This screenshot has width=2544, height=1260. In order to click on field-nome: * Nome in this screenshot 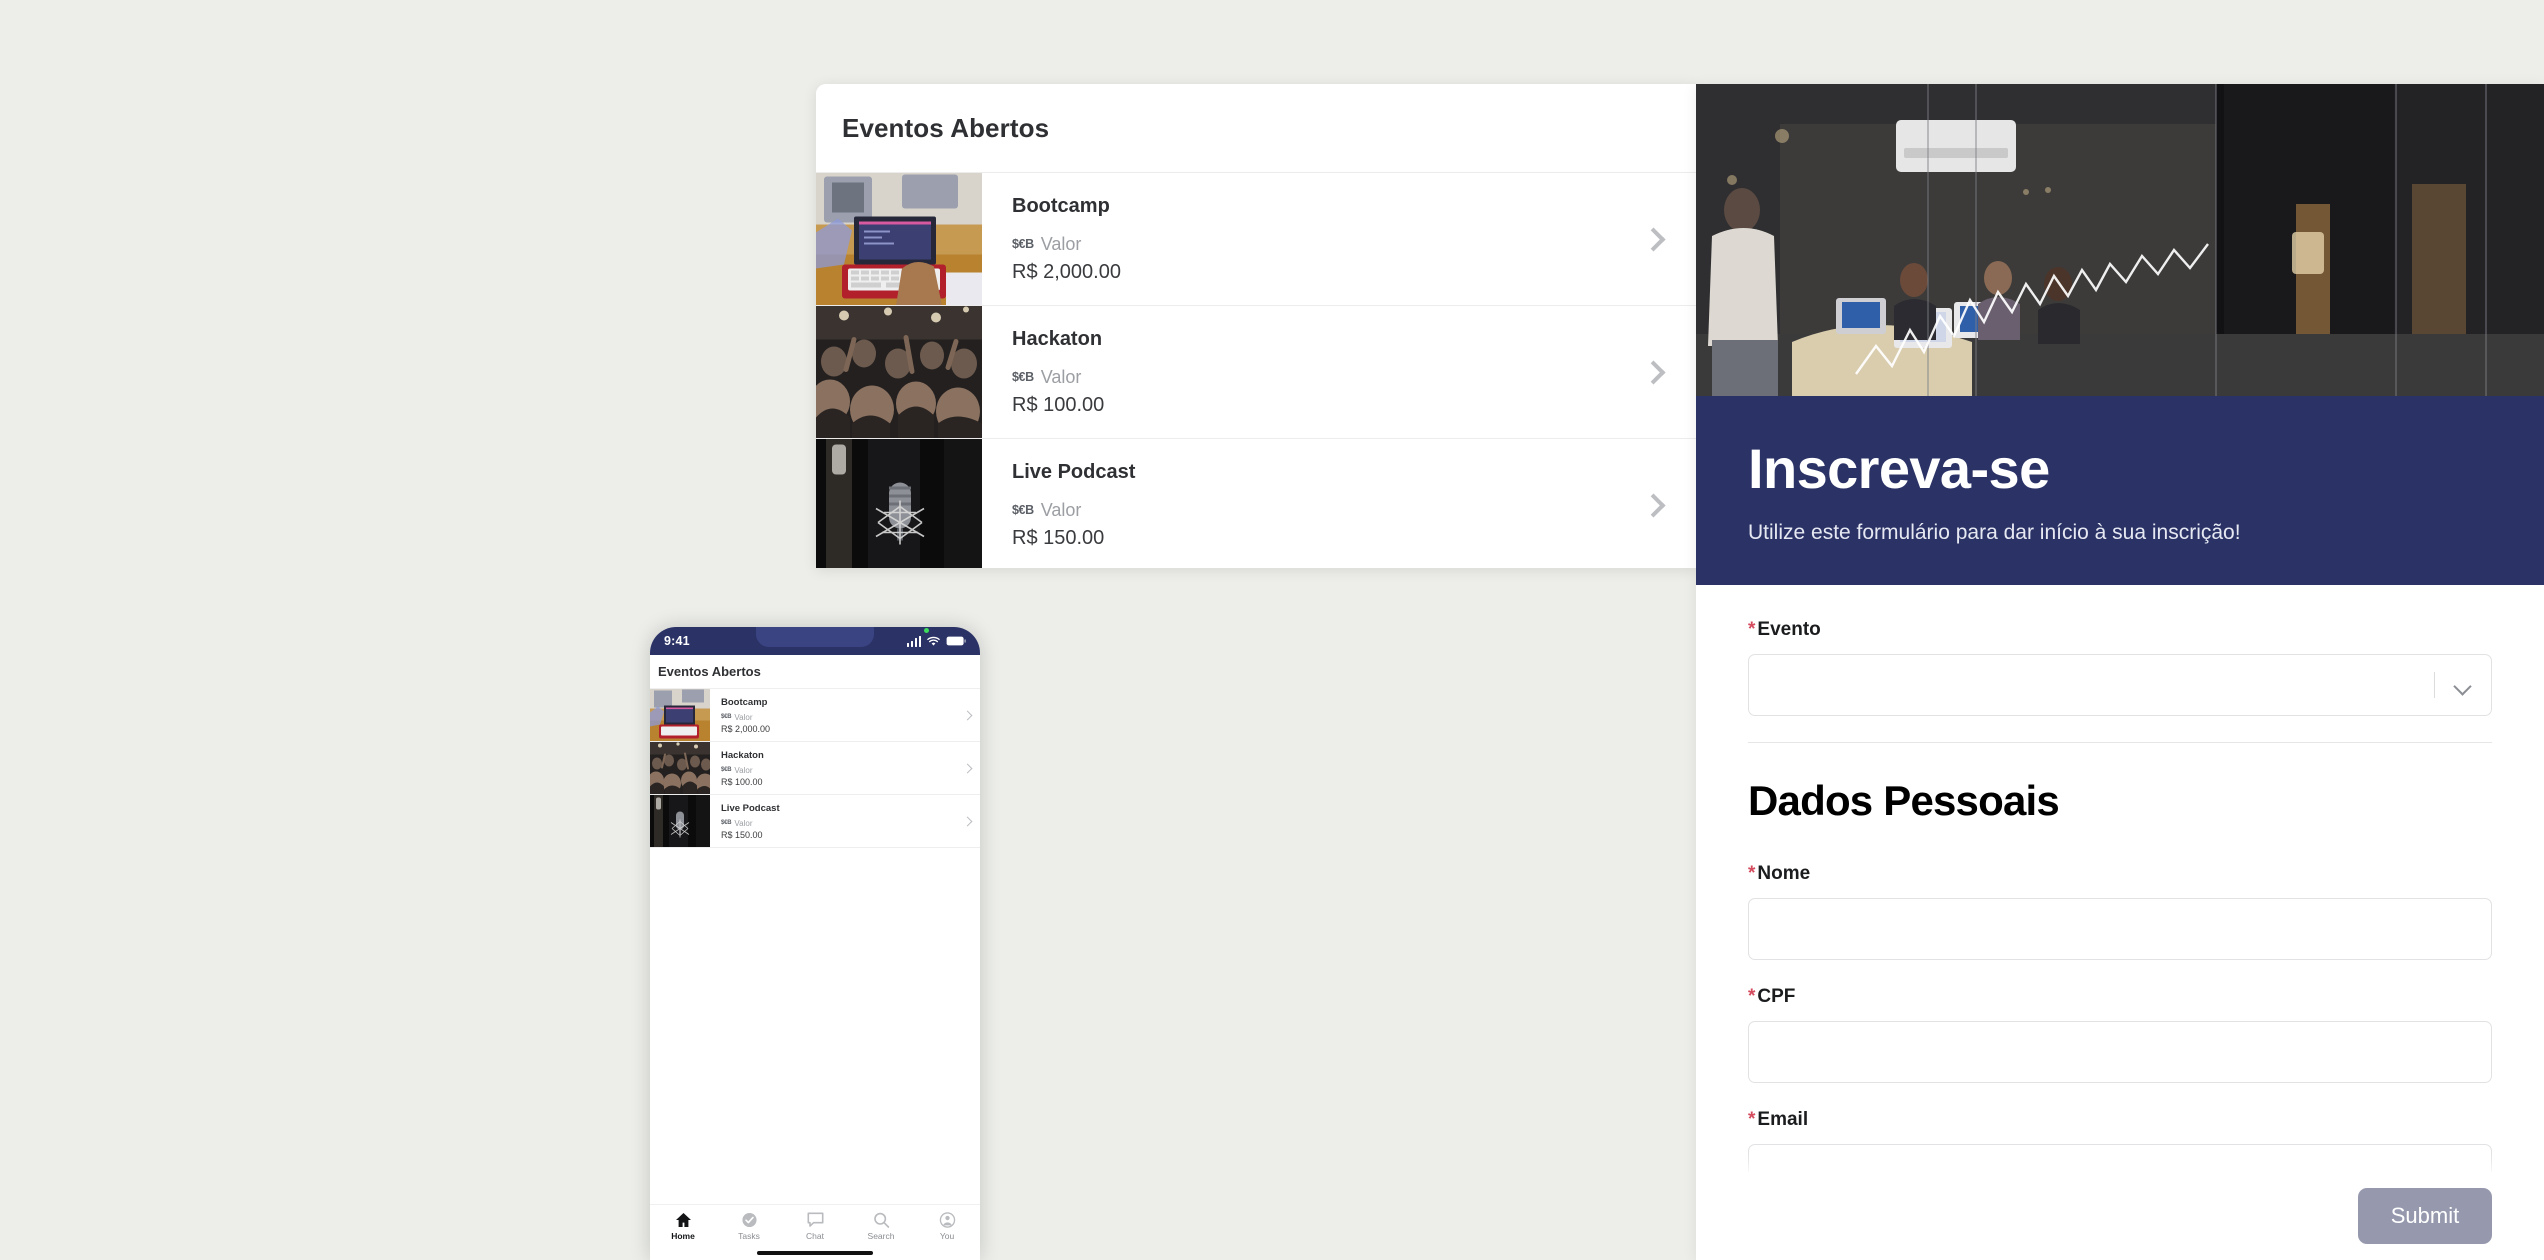, I will do `click(2120, 911)`.